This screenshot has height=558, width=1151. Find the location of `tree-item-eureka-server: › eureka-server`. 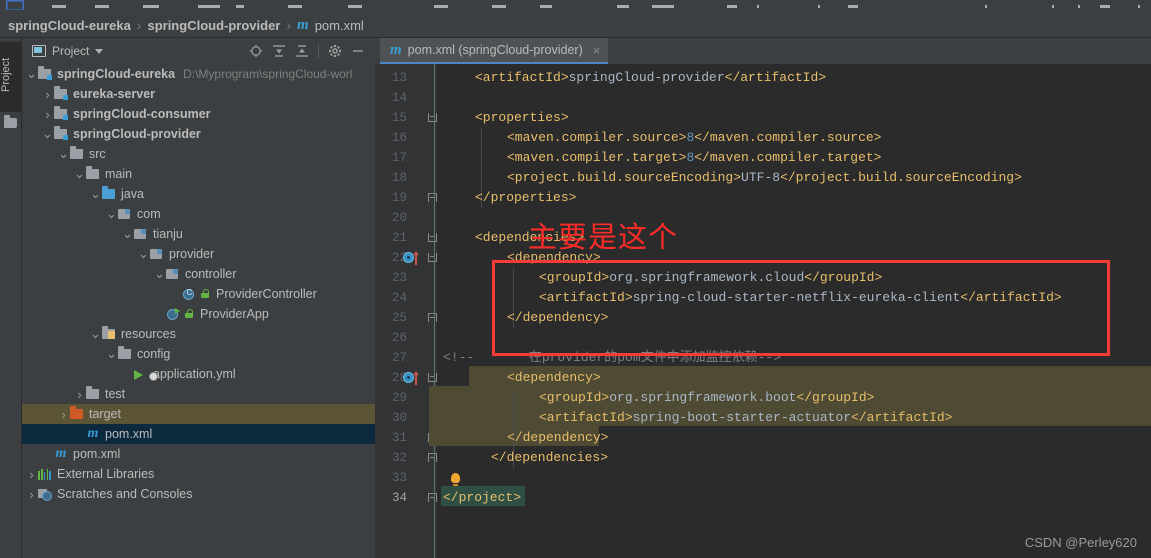

tree-item-eureka-server: › eureka-server is located at coordinates (198, 94).